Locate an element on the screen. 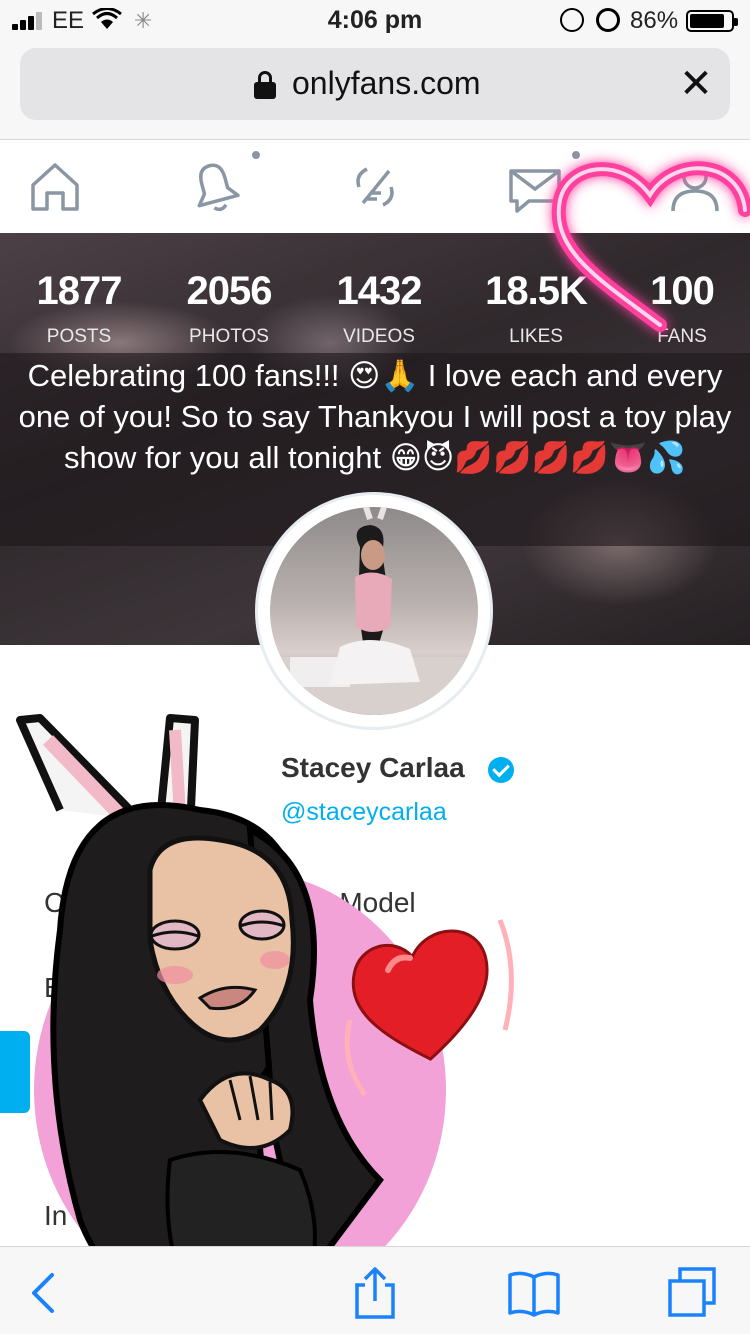 The height and width of the screenshot is (1334, 750). neon-heart-icon is located at coordinates (650, 246).